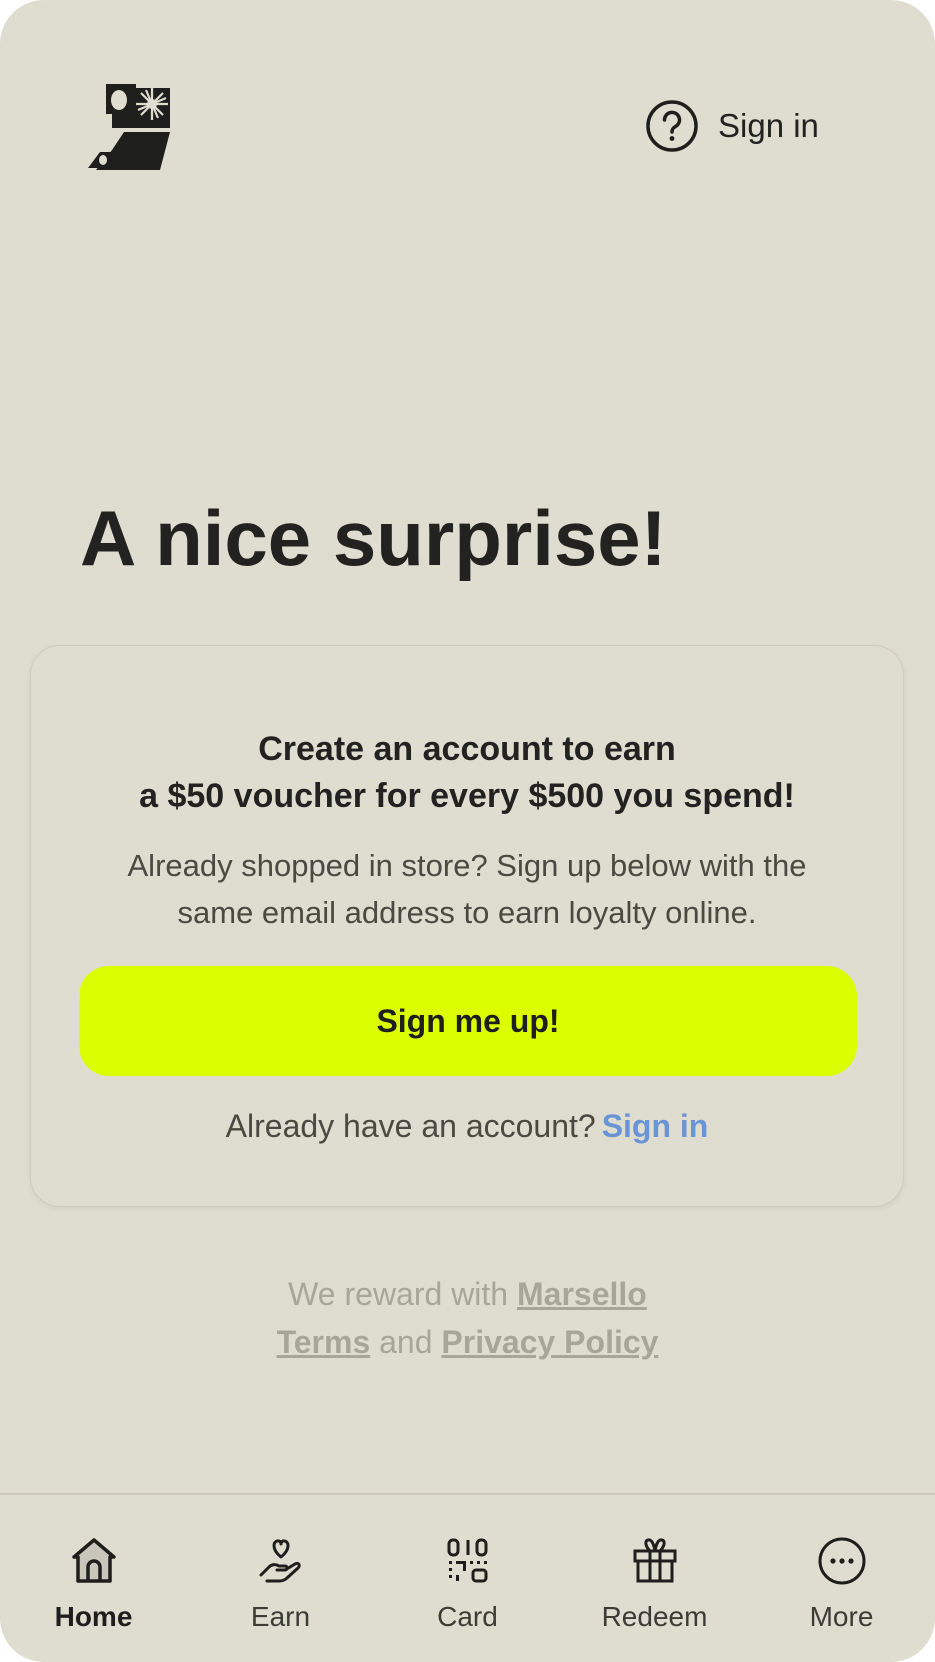  Describe the element at coordinates (467, 1560) in the screenshot. I see `qr-code-icon` at that location.